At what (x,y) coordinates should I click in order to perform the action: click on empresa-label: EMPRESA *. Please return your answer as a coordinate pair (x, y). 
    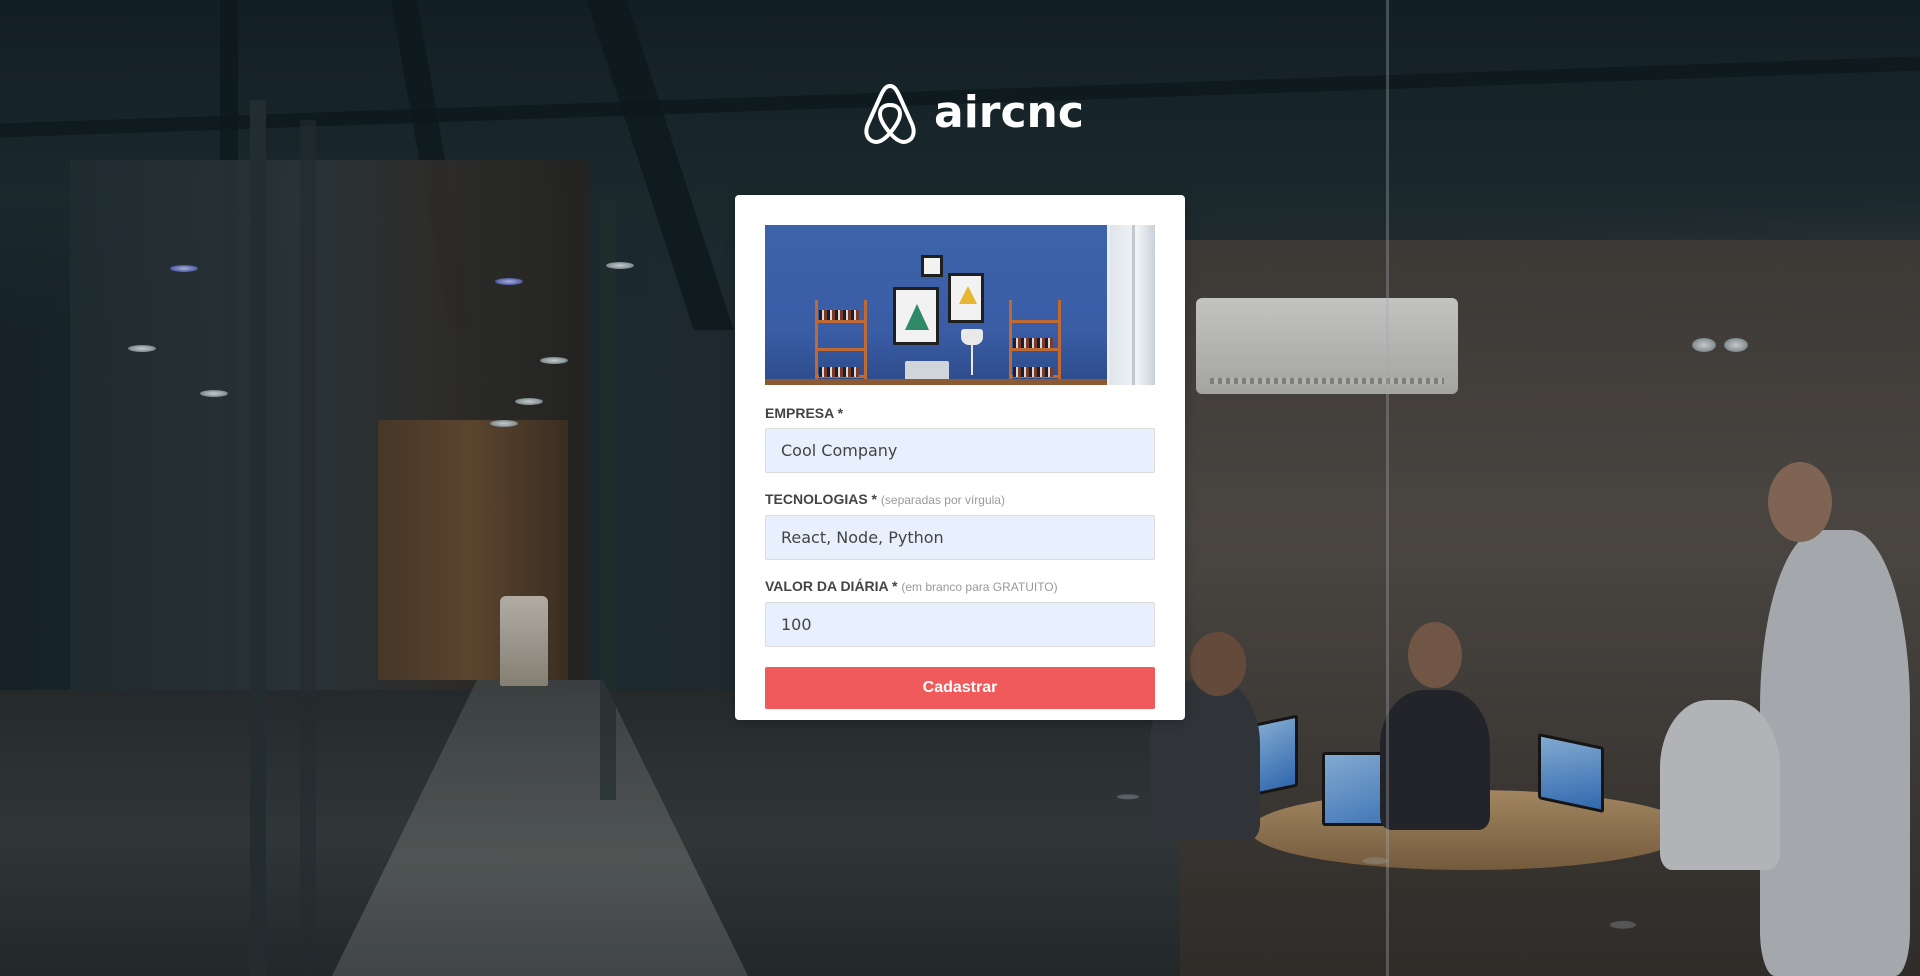
    Looking at the image, I should click on (960, 413).